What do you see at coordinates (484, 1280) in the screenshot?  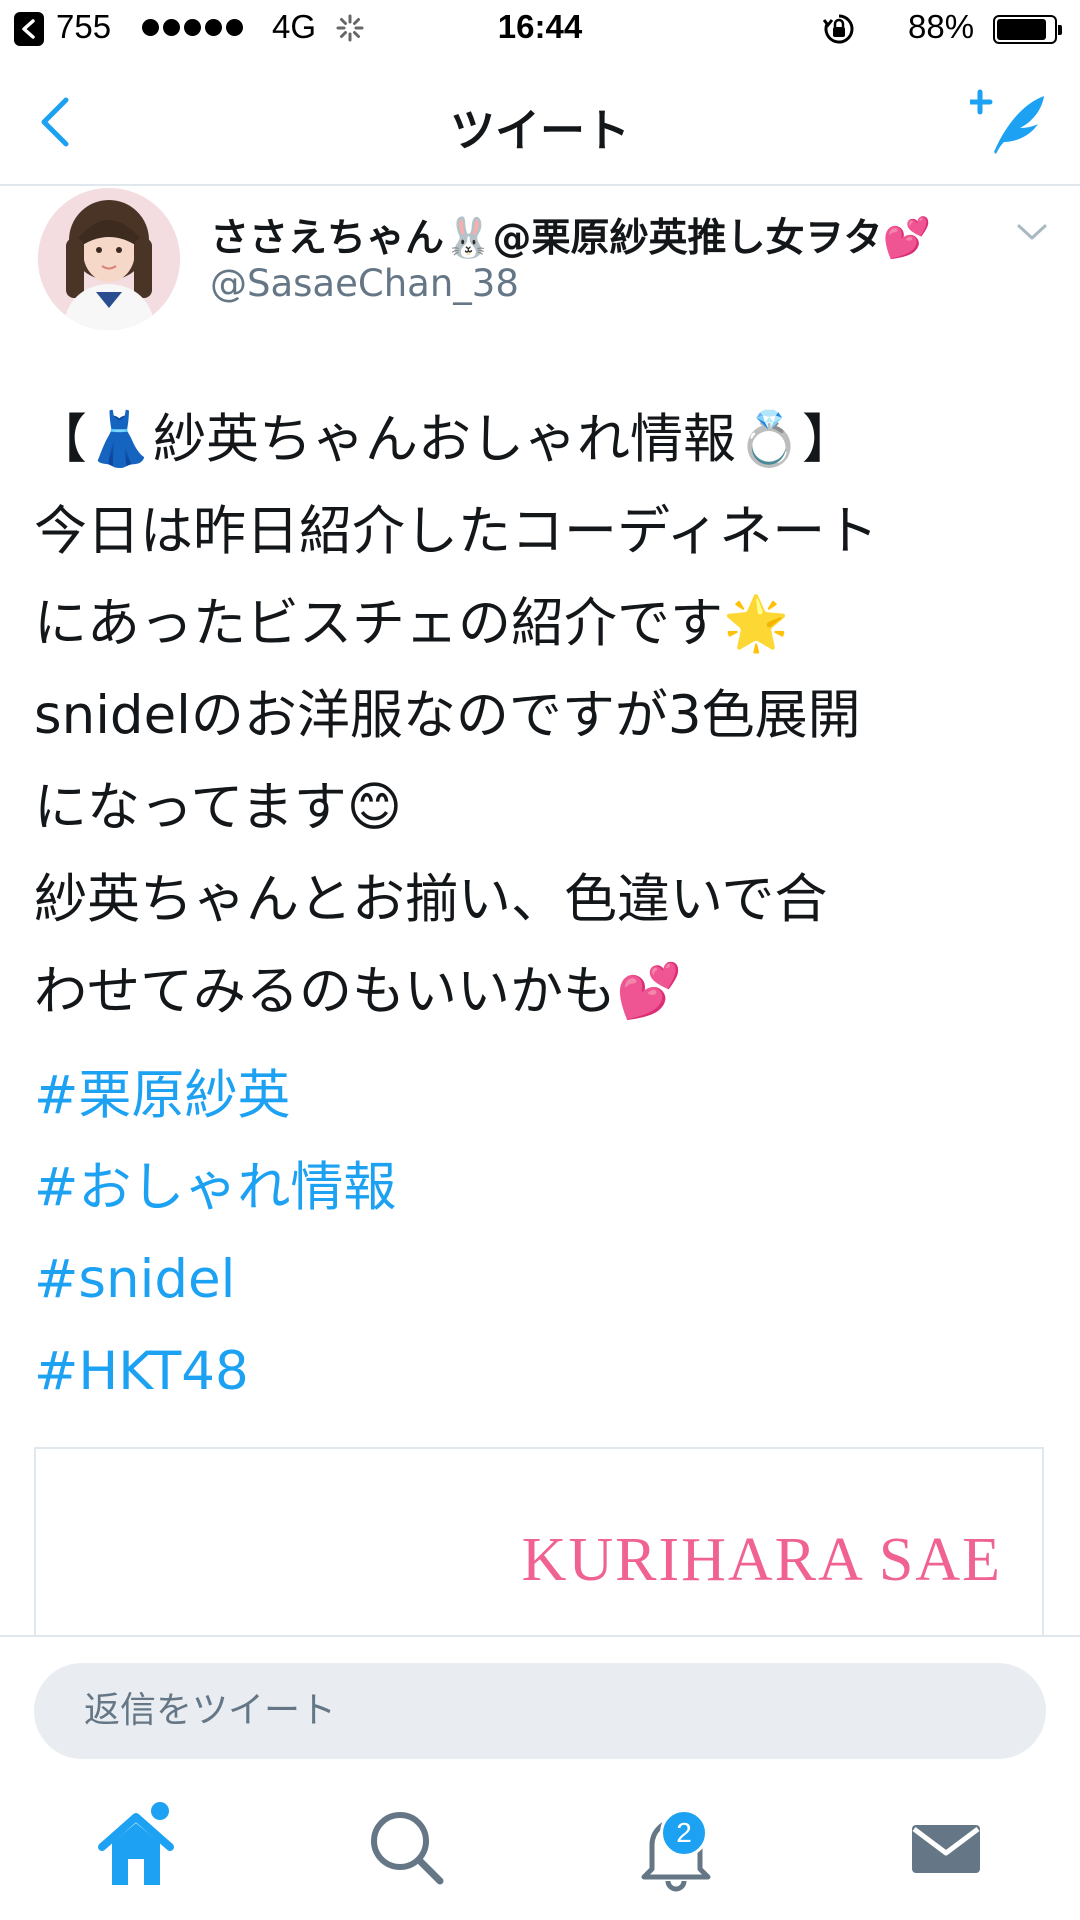 I see `hashtag-link: #snidel` at bounding box center [484, 1280].